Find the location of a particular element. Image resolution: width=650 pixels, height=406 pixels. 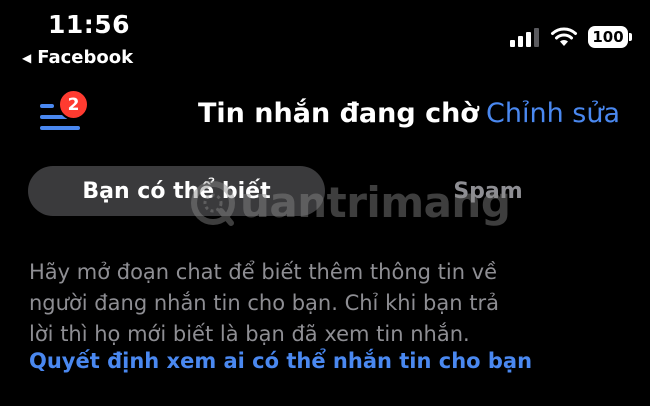

back-label: Facebook is located at coordinates (85, 57).